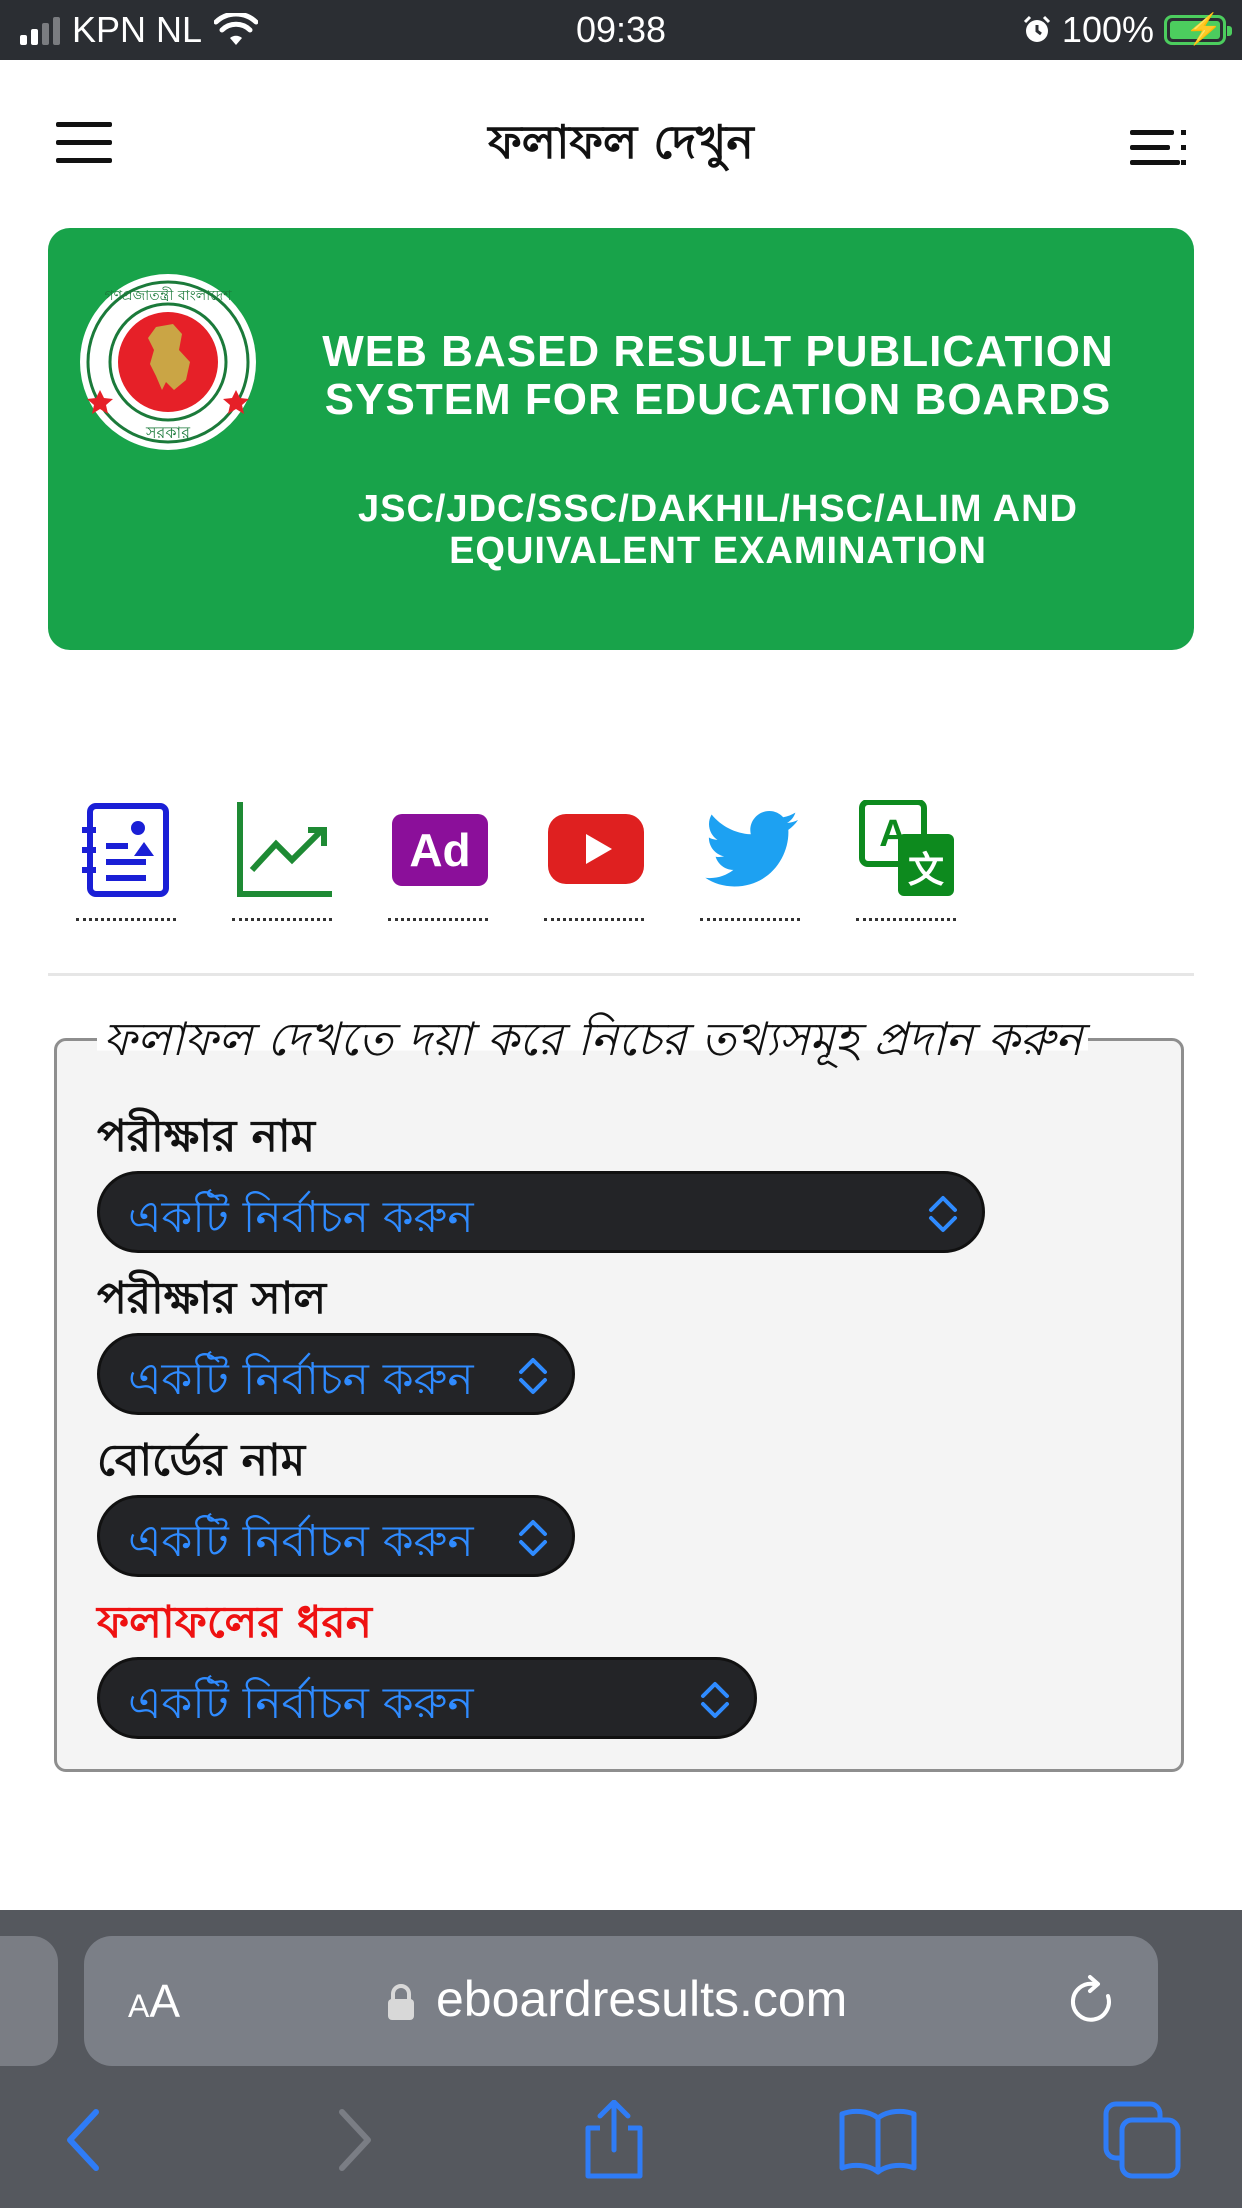  Describe the element at coordinates (401, 2002) in the screenshot. I see `lock-icon` at that location.